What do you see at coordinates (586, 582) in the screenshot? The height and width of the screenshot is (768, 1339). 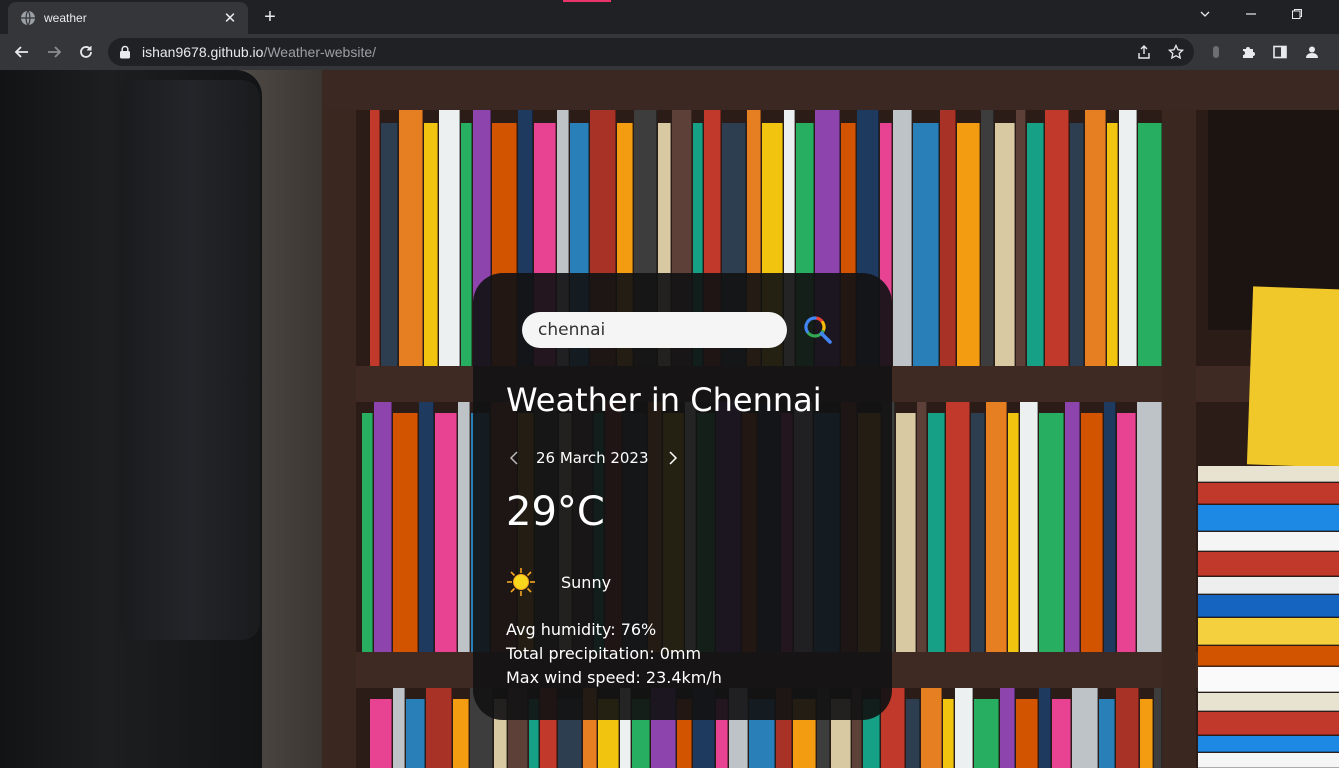 I see `condition-label: Sunny` at bounding box center [586, 582].